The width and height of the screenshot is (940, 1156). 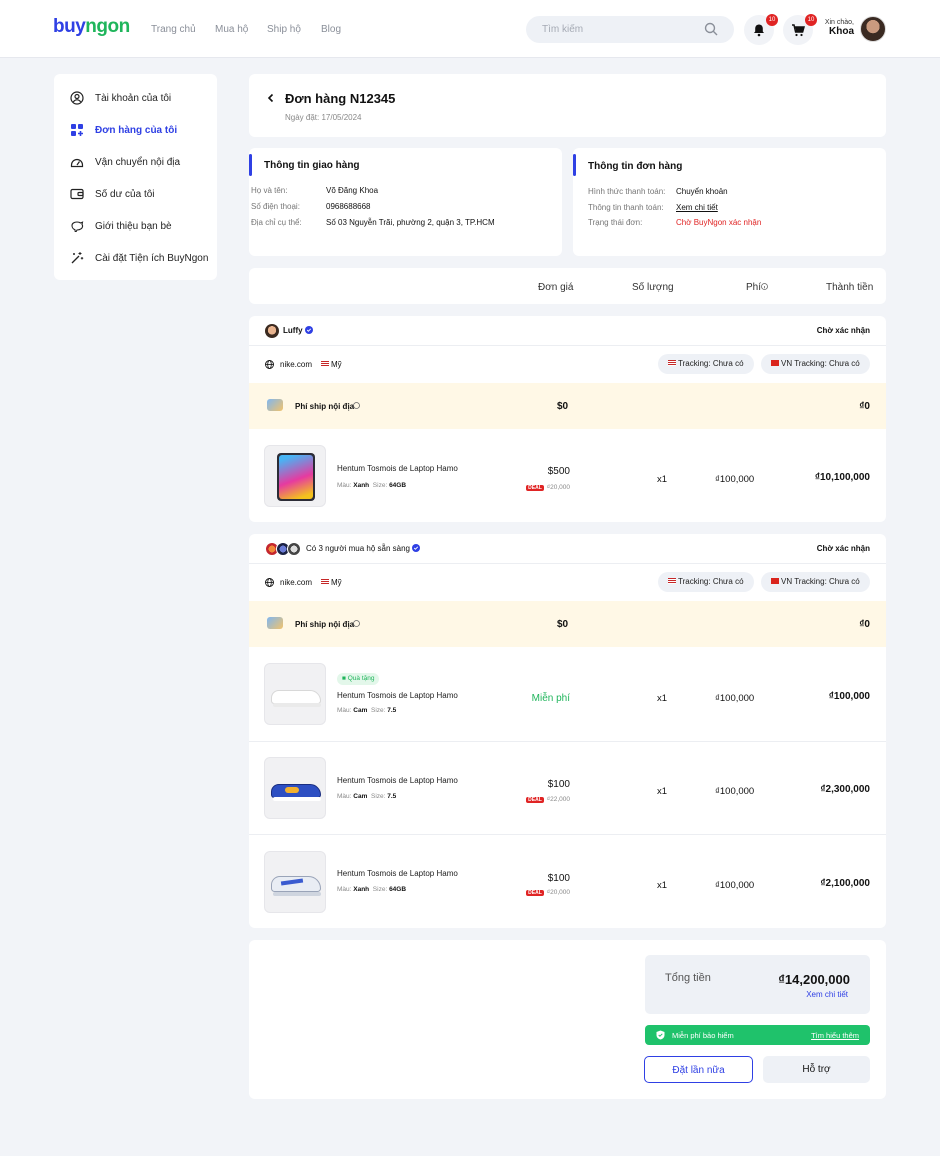 What do you see at coordinates (816, 1069) in the screenshot?
I see `support-button: Hỗ trợ` at bounding box center [816, 1069].